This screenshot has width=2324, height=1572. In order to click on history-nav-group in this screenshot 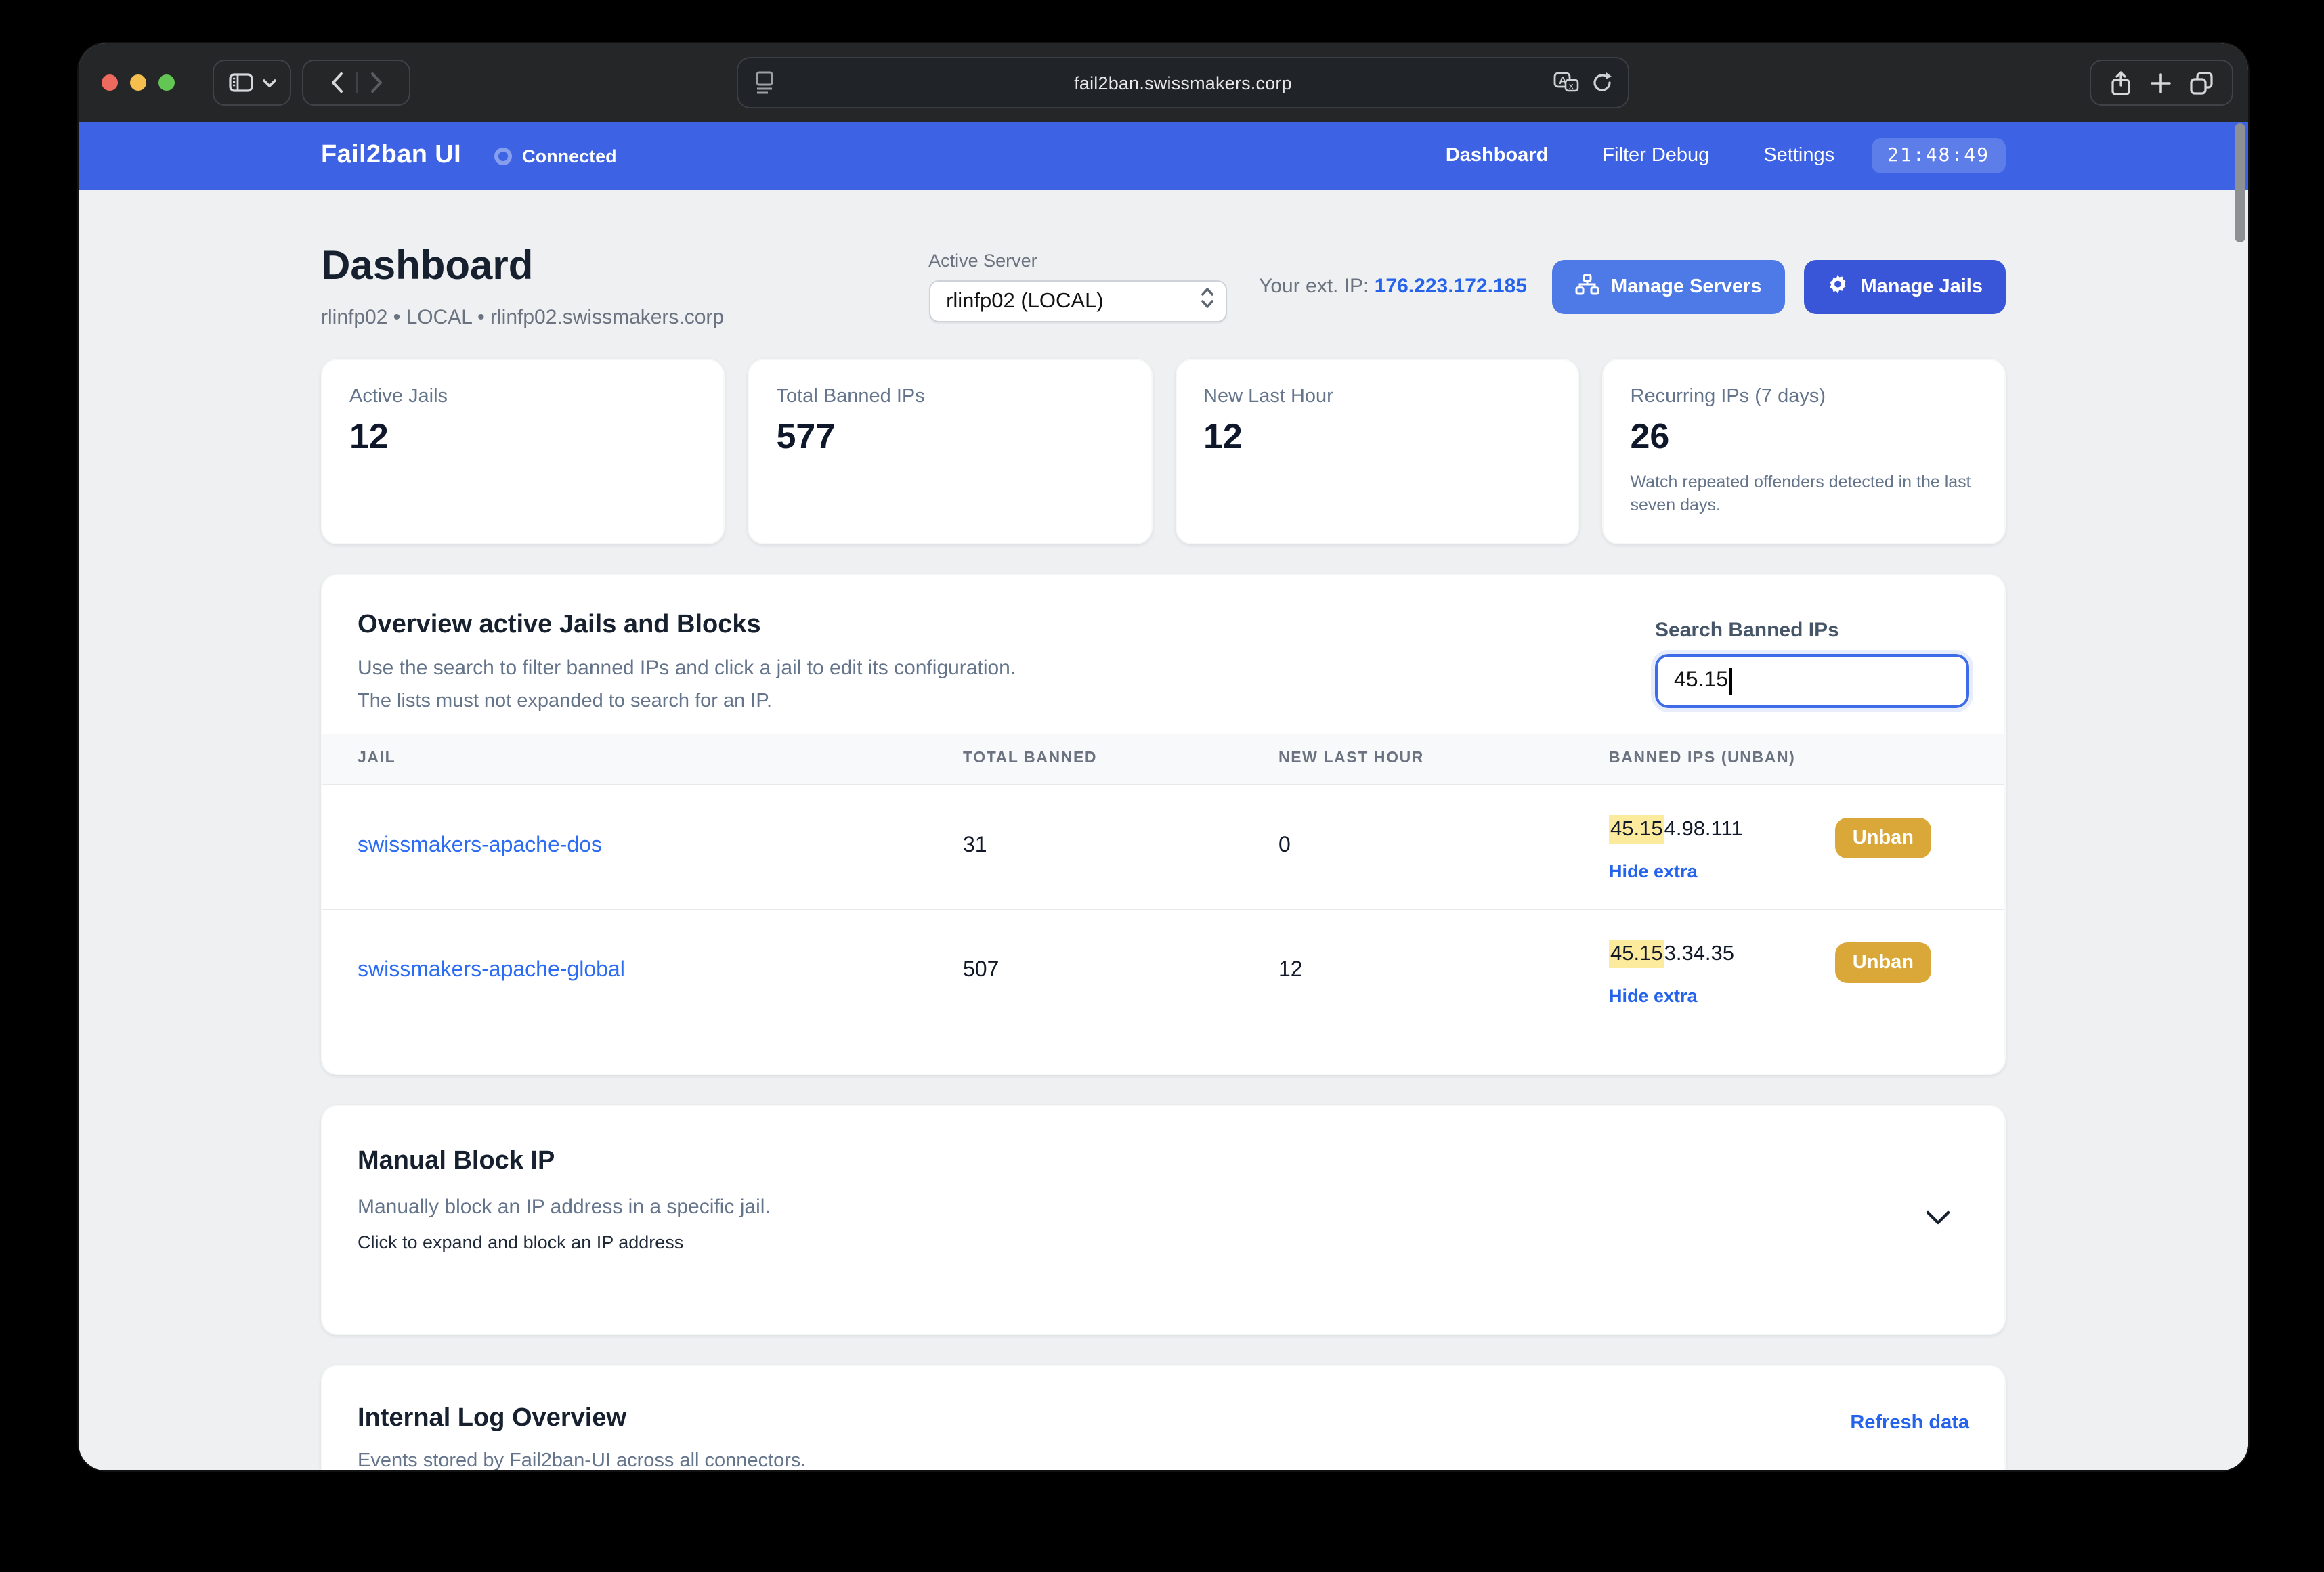, I will do `click(356, 83)`.